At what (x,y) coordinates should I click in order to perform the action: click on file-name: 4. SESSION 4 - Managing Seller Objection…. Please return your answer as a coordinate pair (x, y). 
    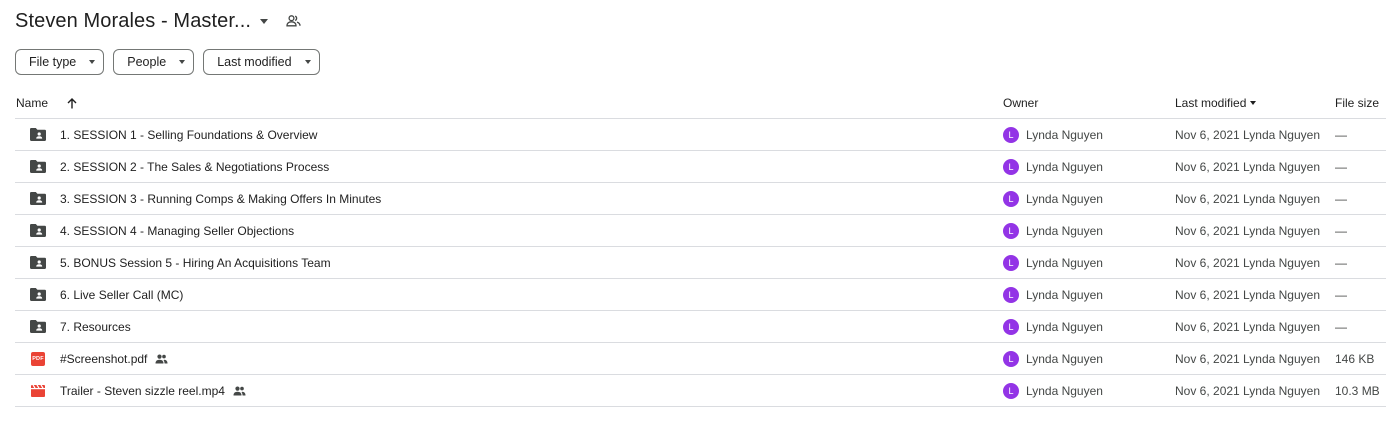
    Looking at the image, I should click on (177, 230).